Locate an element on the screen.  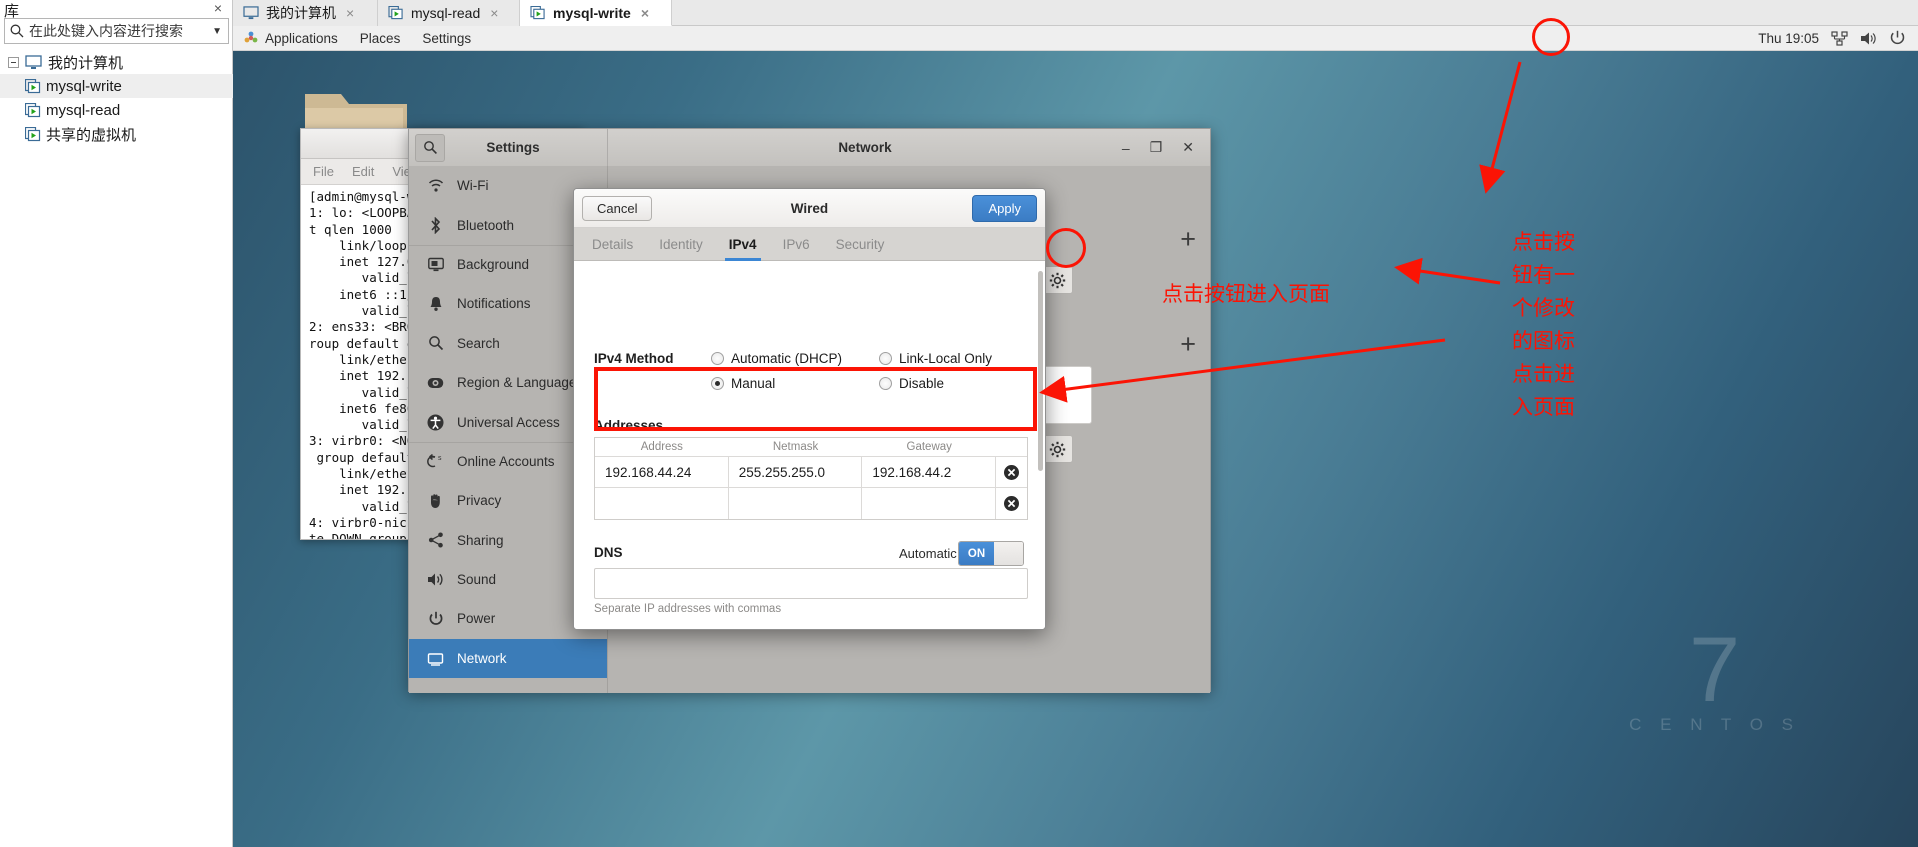
netmask-input-0: 255.255.255.0 is located at coordinates (796, 472).